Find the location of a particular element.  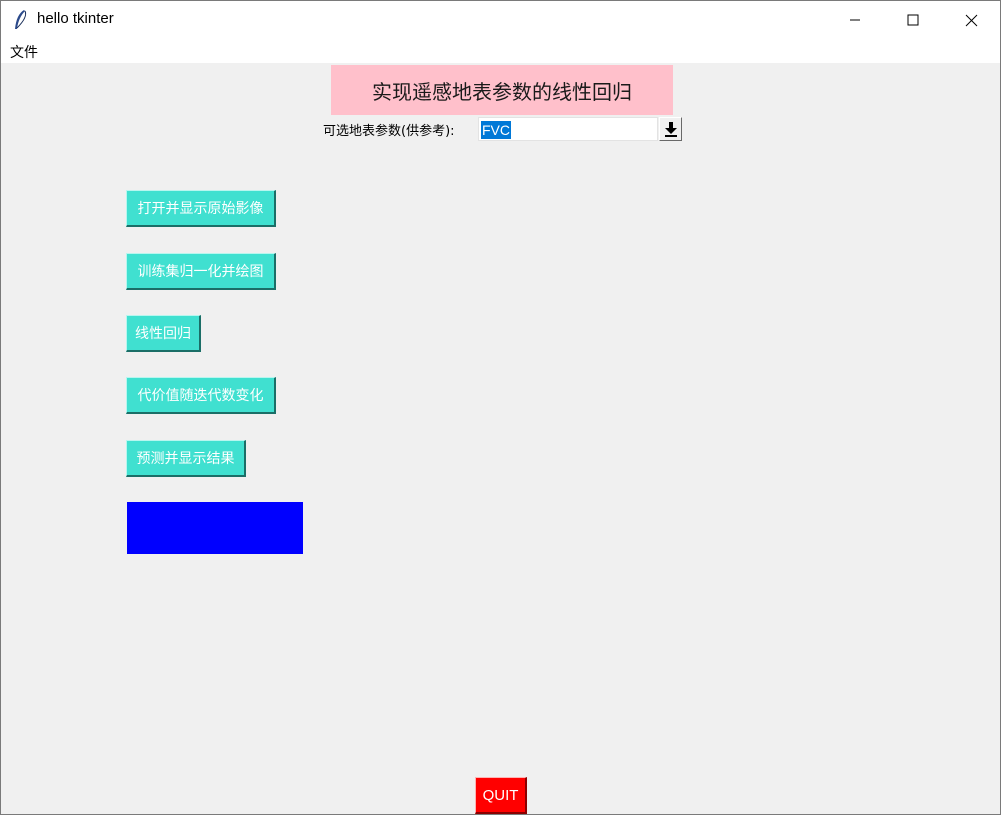

param-combobox-dropdown-button is located at coordinates (670, 129).